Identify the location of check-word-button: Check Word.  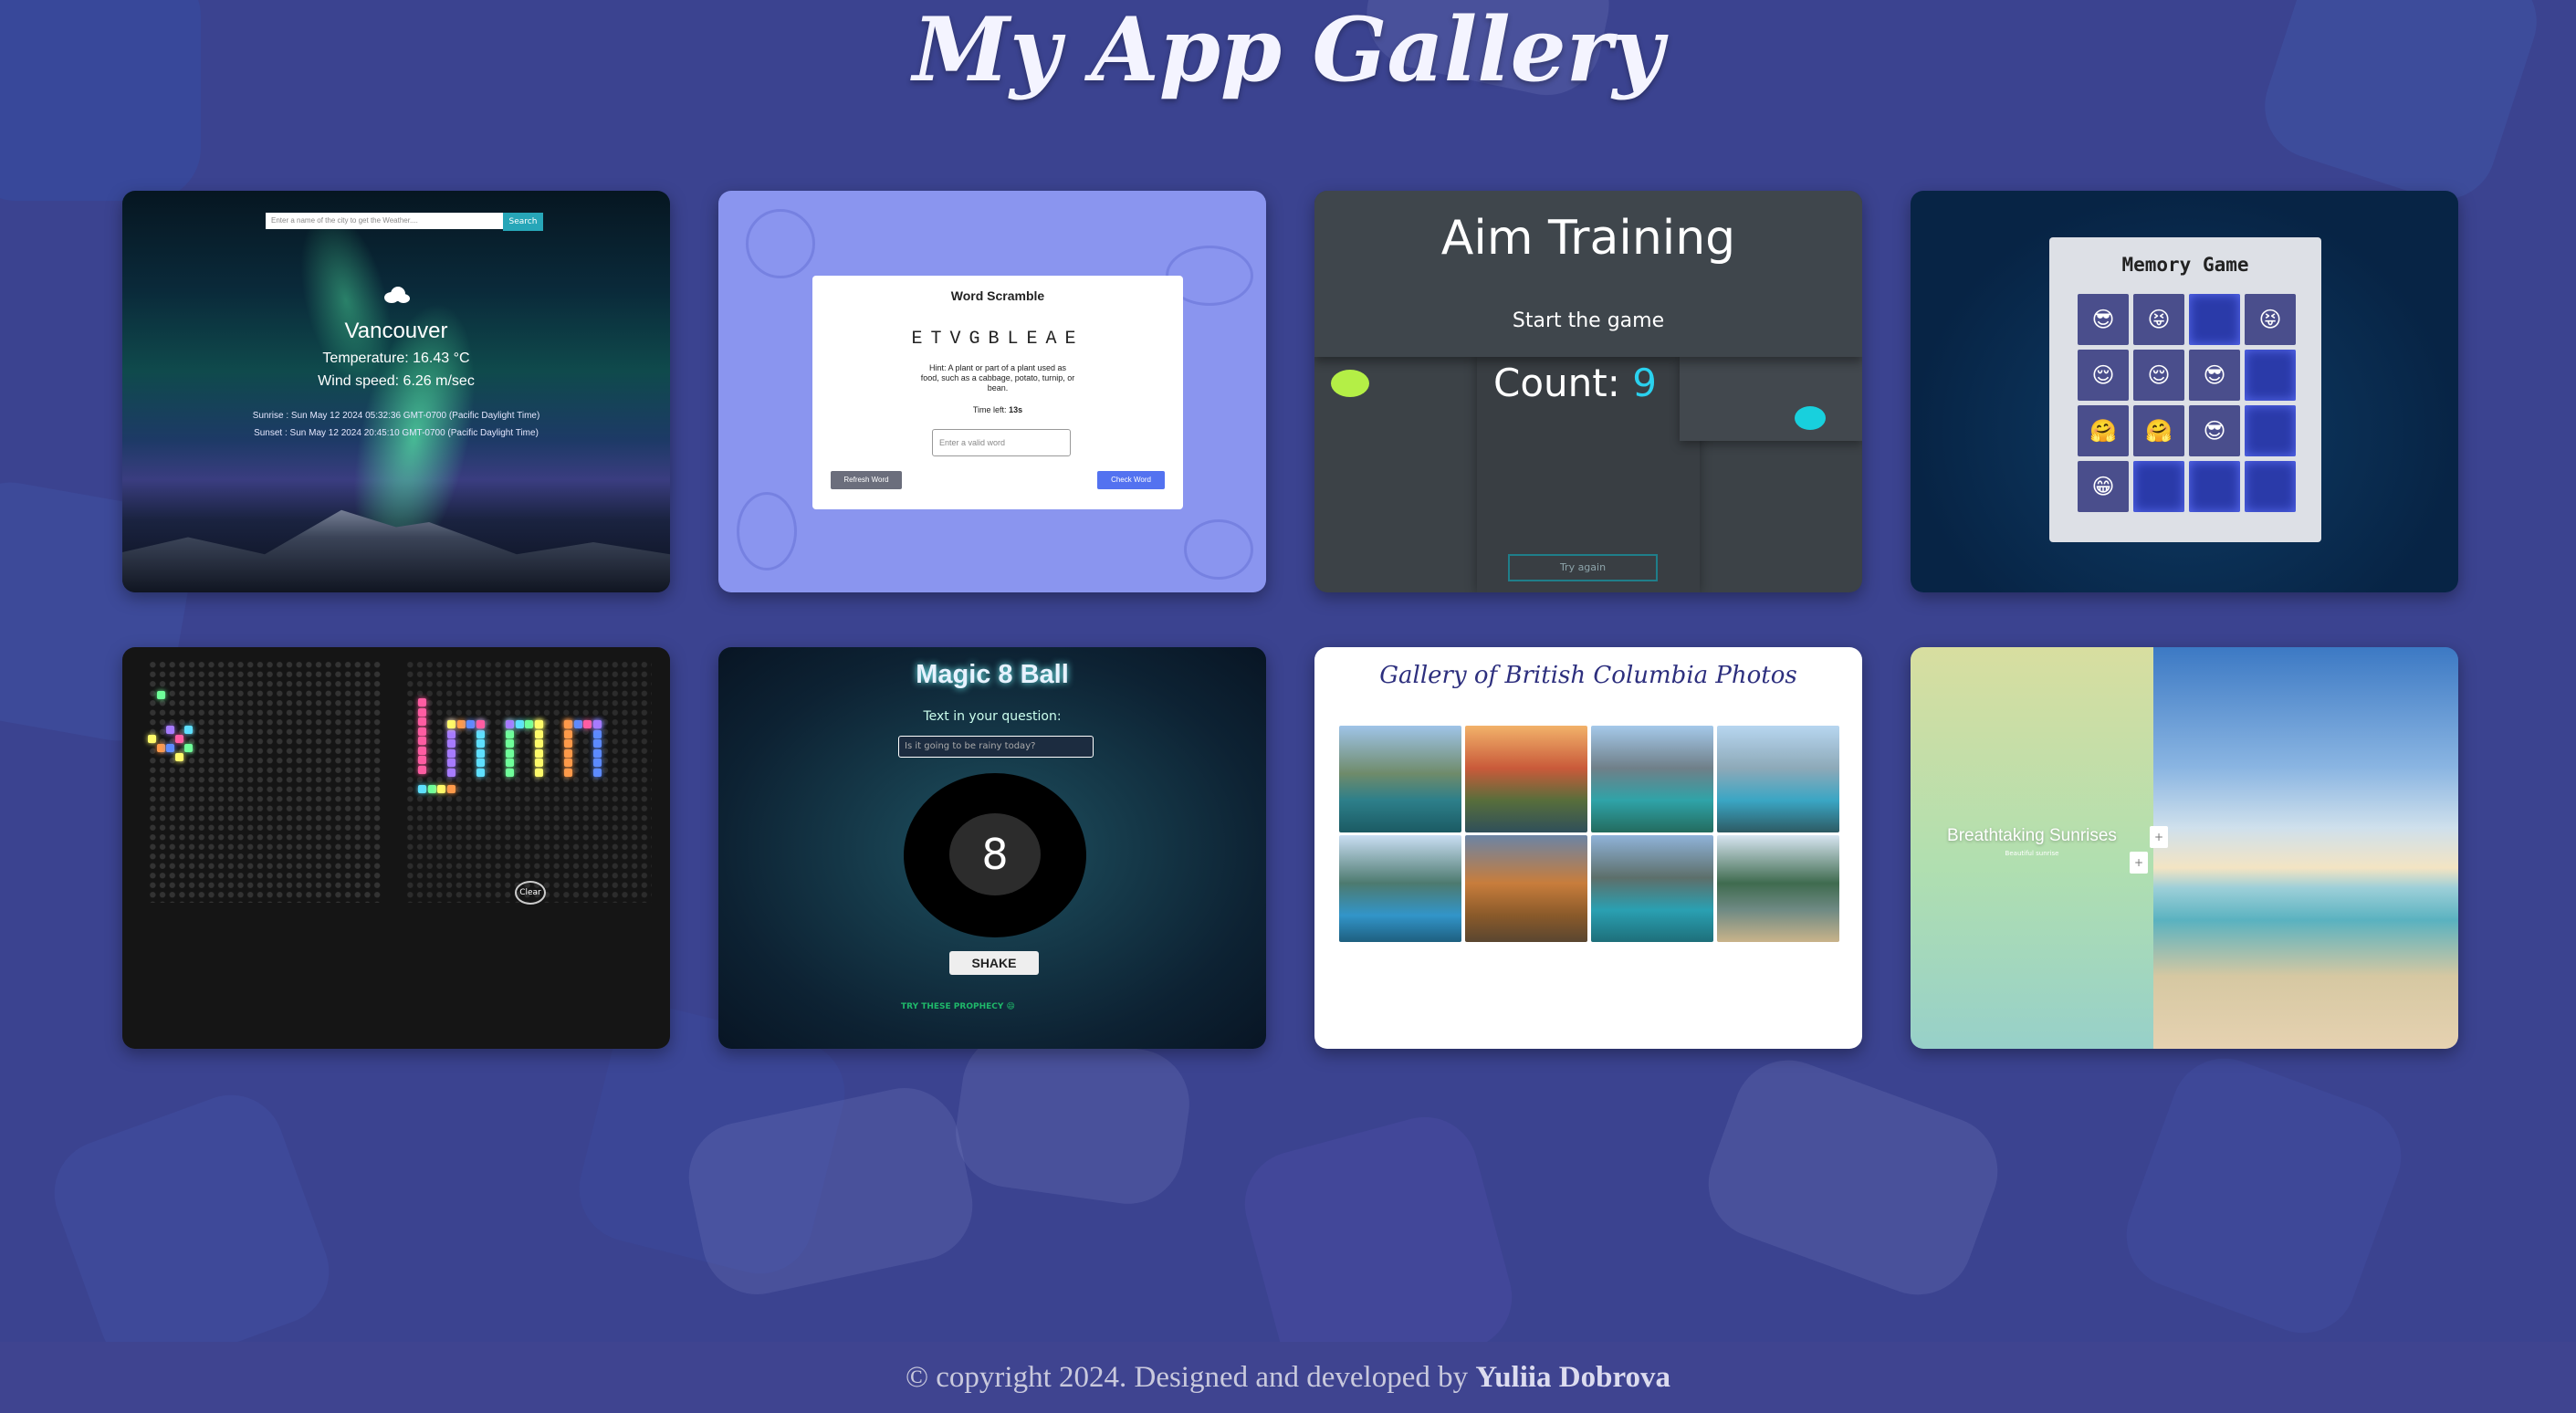
(1131, 480).